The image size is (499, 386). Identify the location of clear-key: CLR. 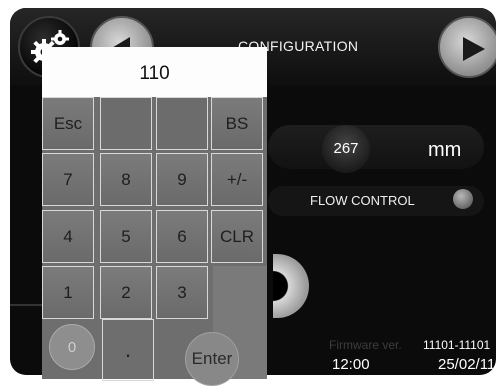
(237, 236).